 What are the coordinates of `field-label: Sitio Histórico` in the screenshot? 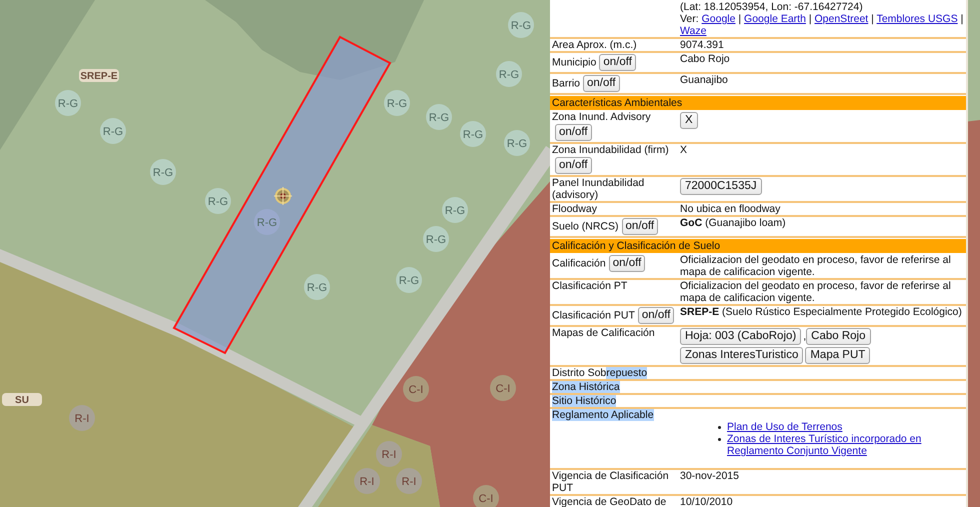 It's located at (584, 401).